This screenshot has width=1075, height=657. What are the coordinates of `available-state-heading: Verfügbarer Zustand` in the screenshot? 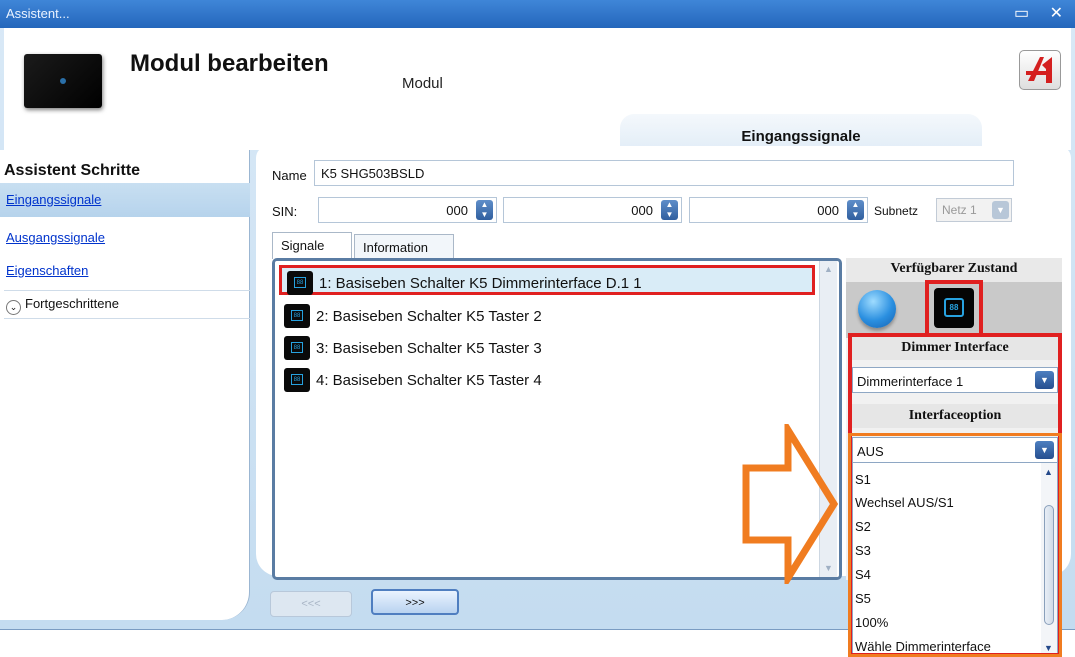 It's located at (954, 270).